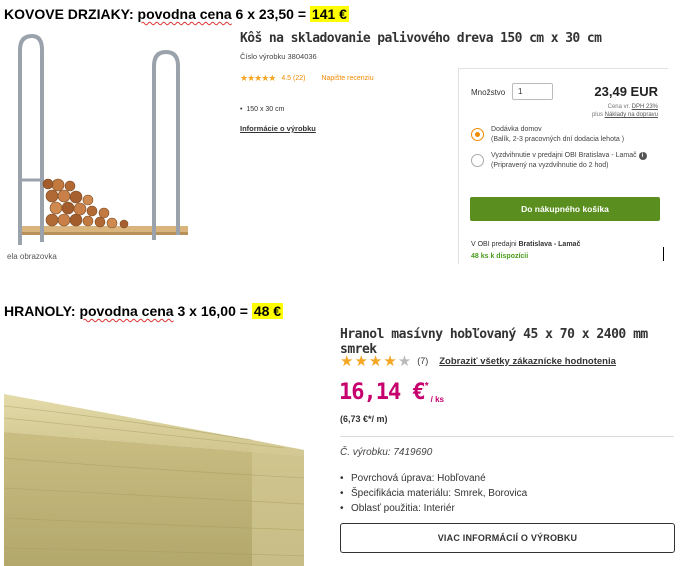  I want to click on heading-prefix: KOVOVE DRZIAKY:, so click(71, 14).